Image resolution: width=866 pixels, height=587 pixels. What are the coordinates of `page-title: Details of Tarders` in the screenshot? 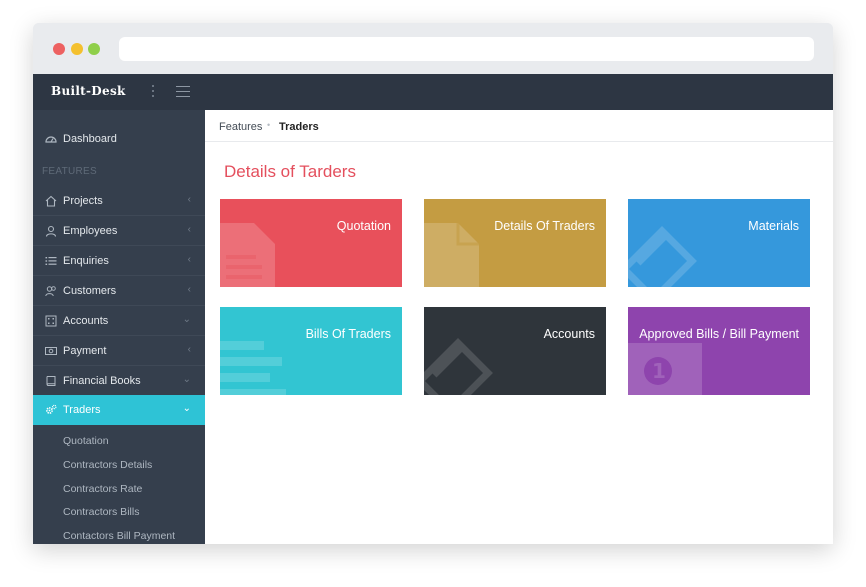 It's located at (290, 171).